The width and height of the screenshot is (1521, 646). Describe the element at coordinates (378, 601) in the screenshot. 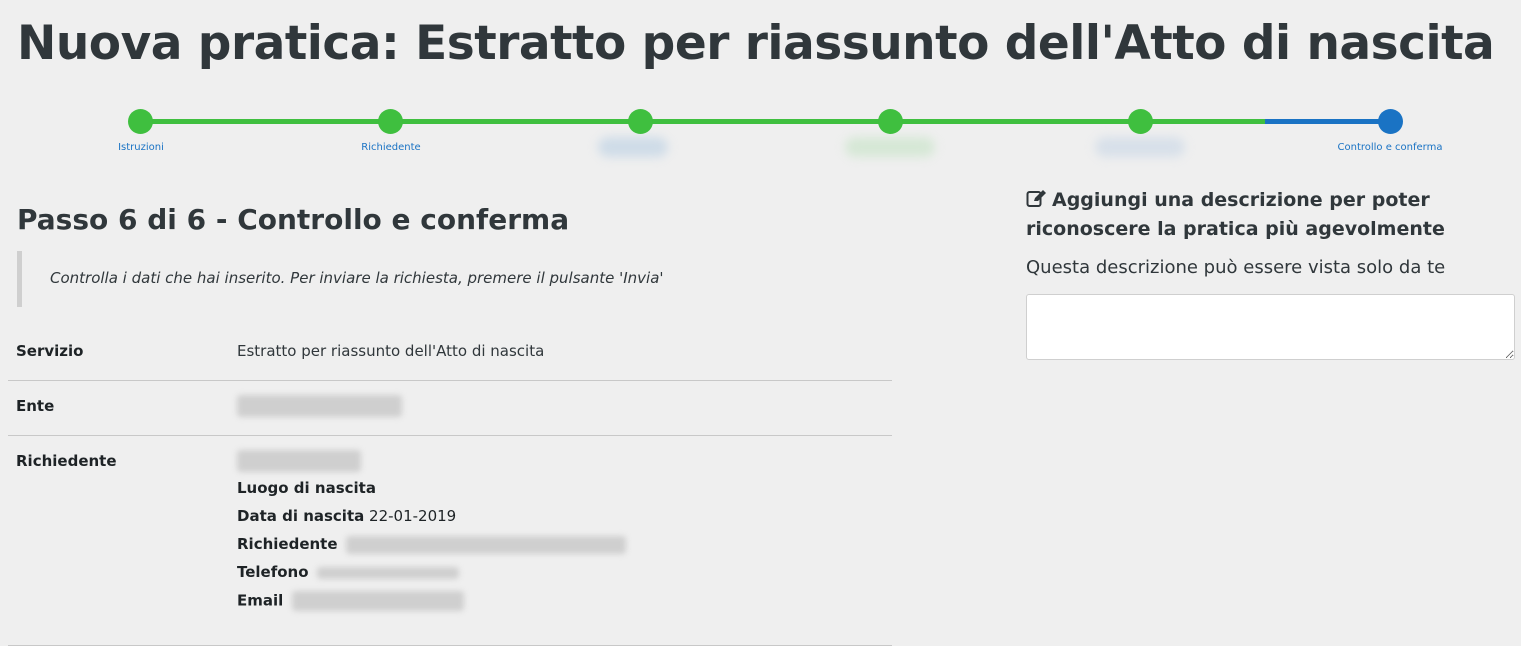

I see `email-redacted` at that location.